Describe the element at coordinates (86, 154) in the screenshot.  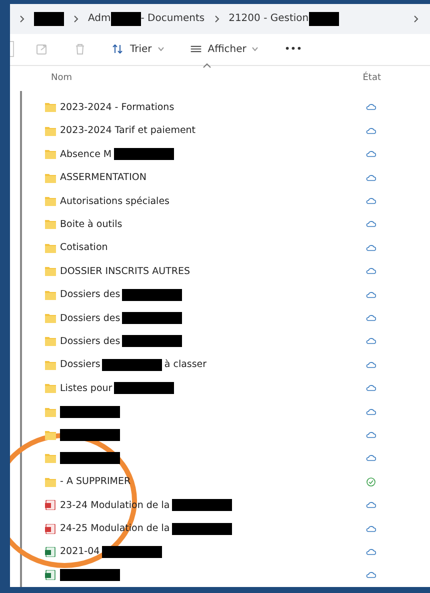
I see `file-name: Absence M` at that location.